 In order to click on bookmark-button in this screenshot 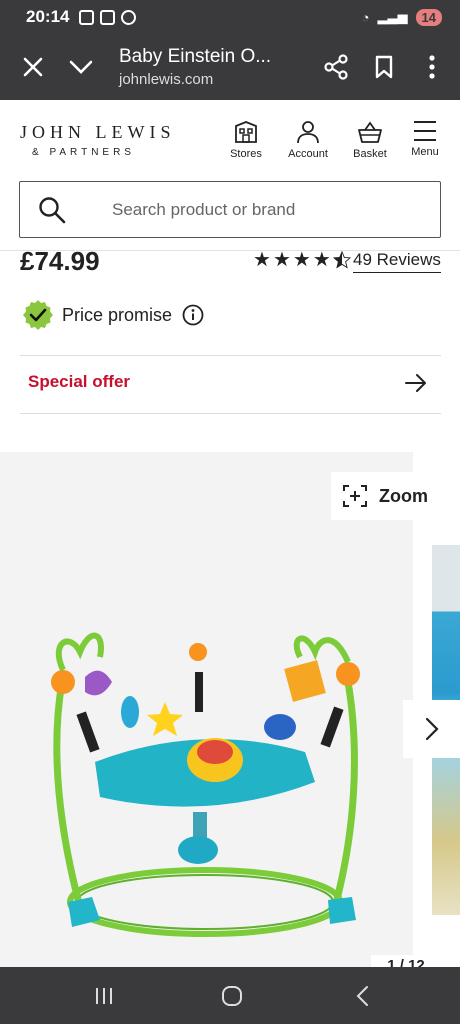, I will do `click(384, 67)`.